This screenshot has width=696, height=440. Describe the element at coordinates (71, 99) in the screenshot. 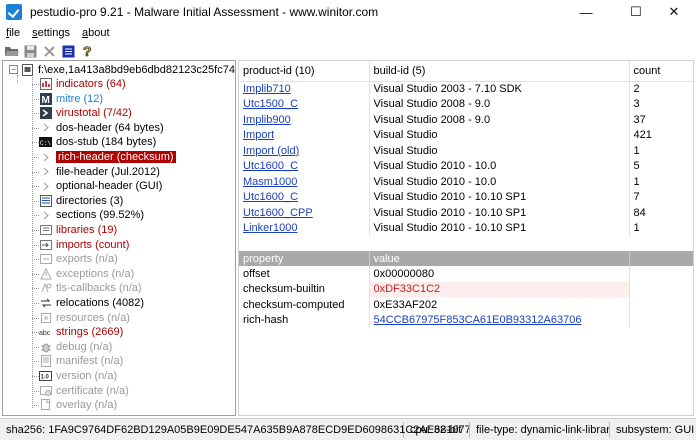

I see `tree-item: Mmitre (12)` at that location.